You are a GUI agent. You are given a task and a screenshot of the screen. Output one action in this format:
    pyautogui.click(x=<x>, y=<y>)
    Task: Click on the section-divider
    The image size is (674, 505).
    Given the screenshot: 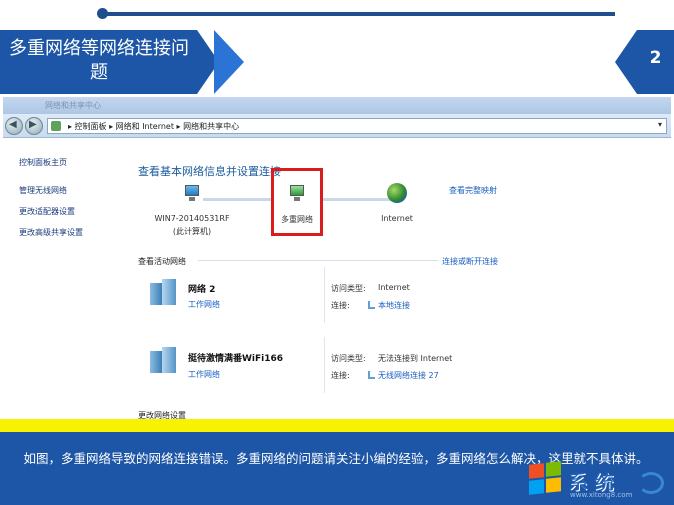 What is the action you would take?
    pyautogui.click(x=318, y=260)
    